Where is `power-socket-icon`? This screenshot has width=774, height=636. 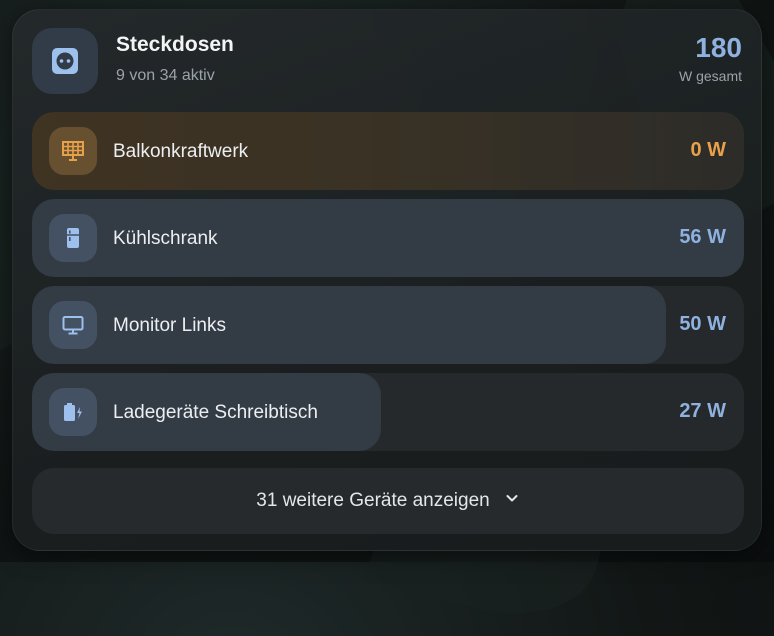 power-socket-icon is located at coordinates (65, 61).